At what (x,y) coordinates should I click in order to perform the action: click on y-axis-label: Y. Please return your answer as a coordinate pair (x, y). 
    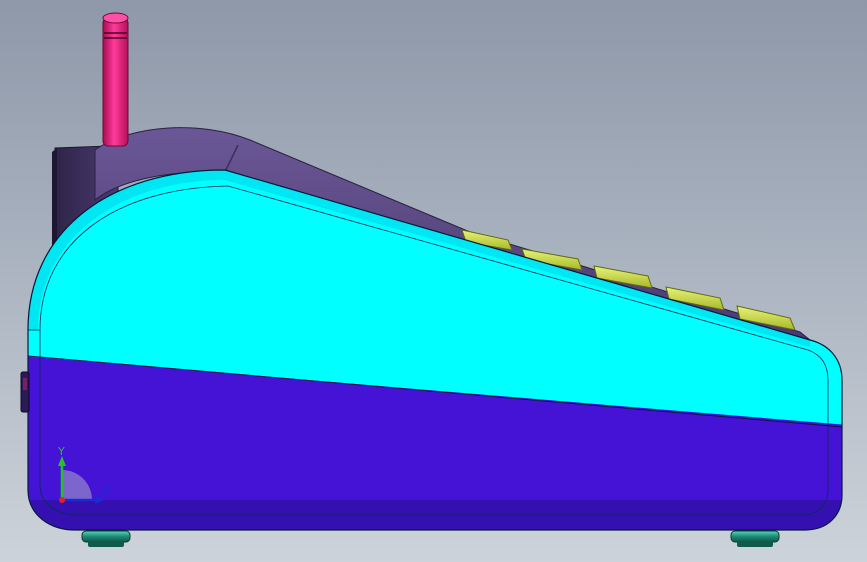
    Looking at the image, I should click on (61, 451).